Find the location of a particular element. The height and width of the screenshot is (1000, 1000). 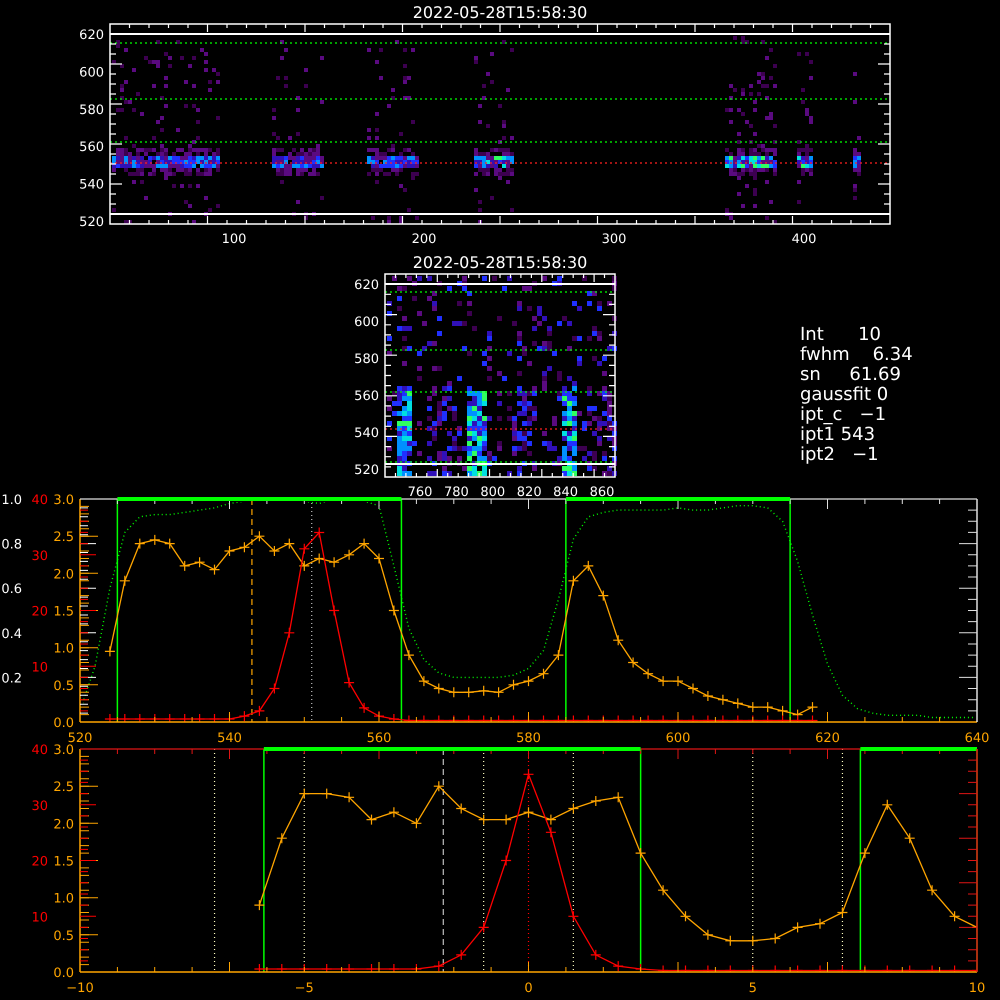

fit-parameter: ipt1 543 is located at coordinates (838, 434).